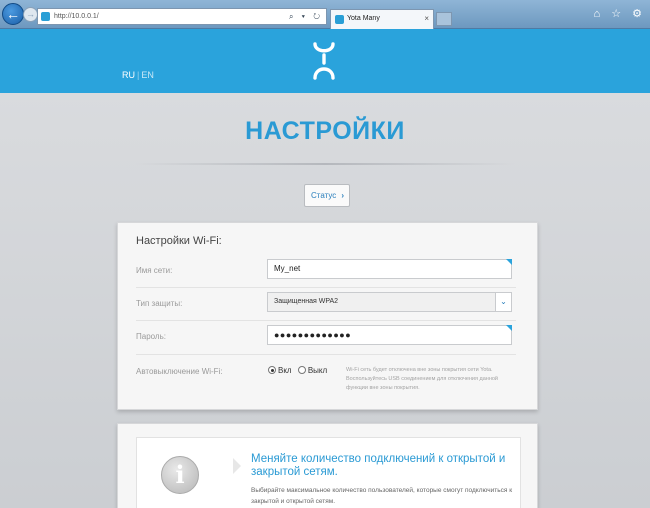  I want to click on status-button-label: Статус, so click(324, 195).